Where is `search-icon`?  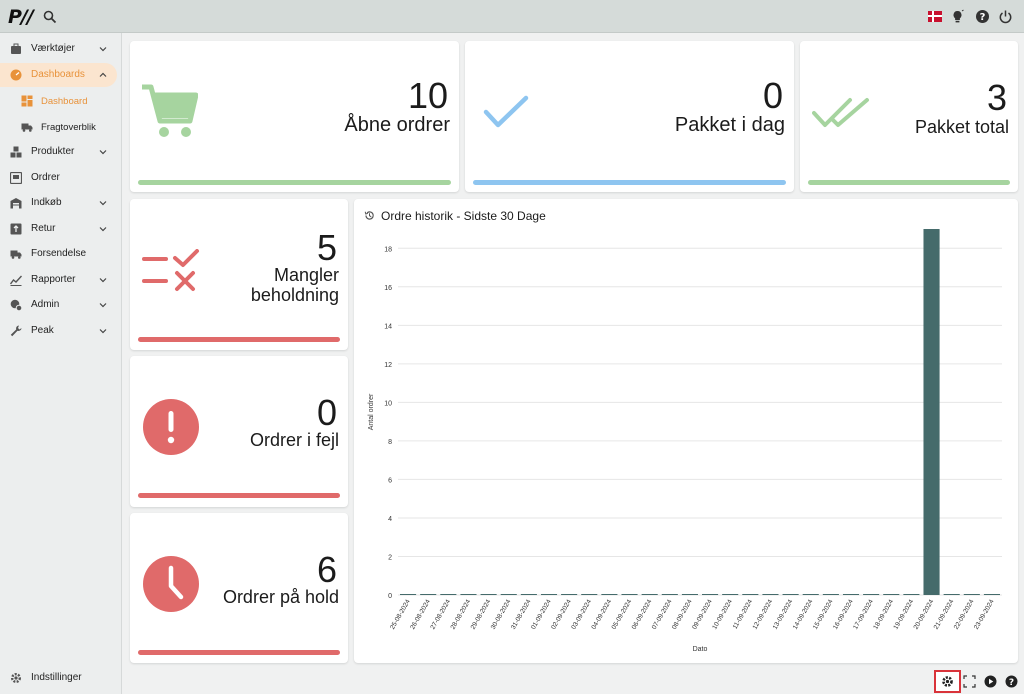
search-icon is located at coordinates (50, 17).